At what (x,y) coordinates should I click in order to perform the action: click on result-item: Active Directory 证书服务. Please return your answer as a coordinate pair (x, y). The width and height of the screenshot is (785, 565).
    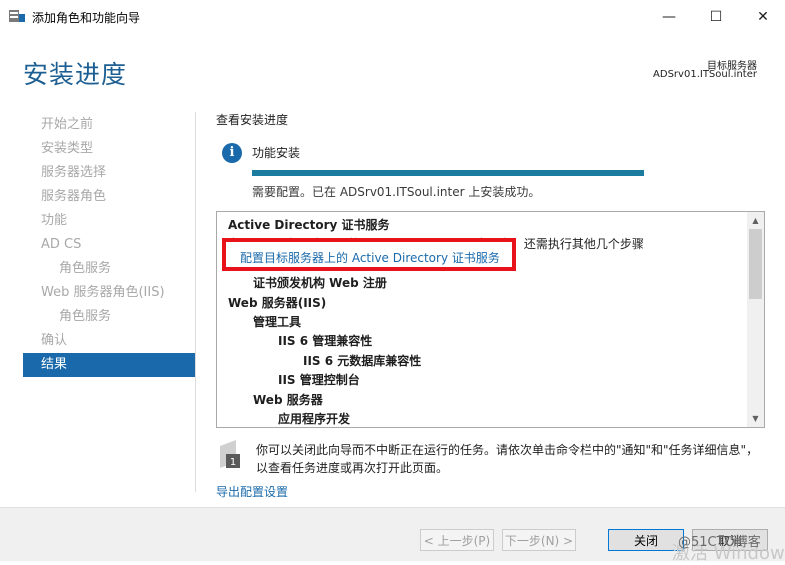
    Looking at the image, I should click on (309, 225).